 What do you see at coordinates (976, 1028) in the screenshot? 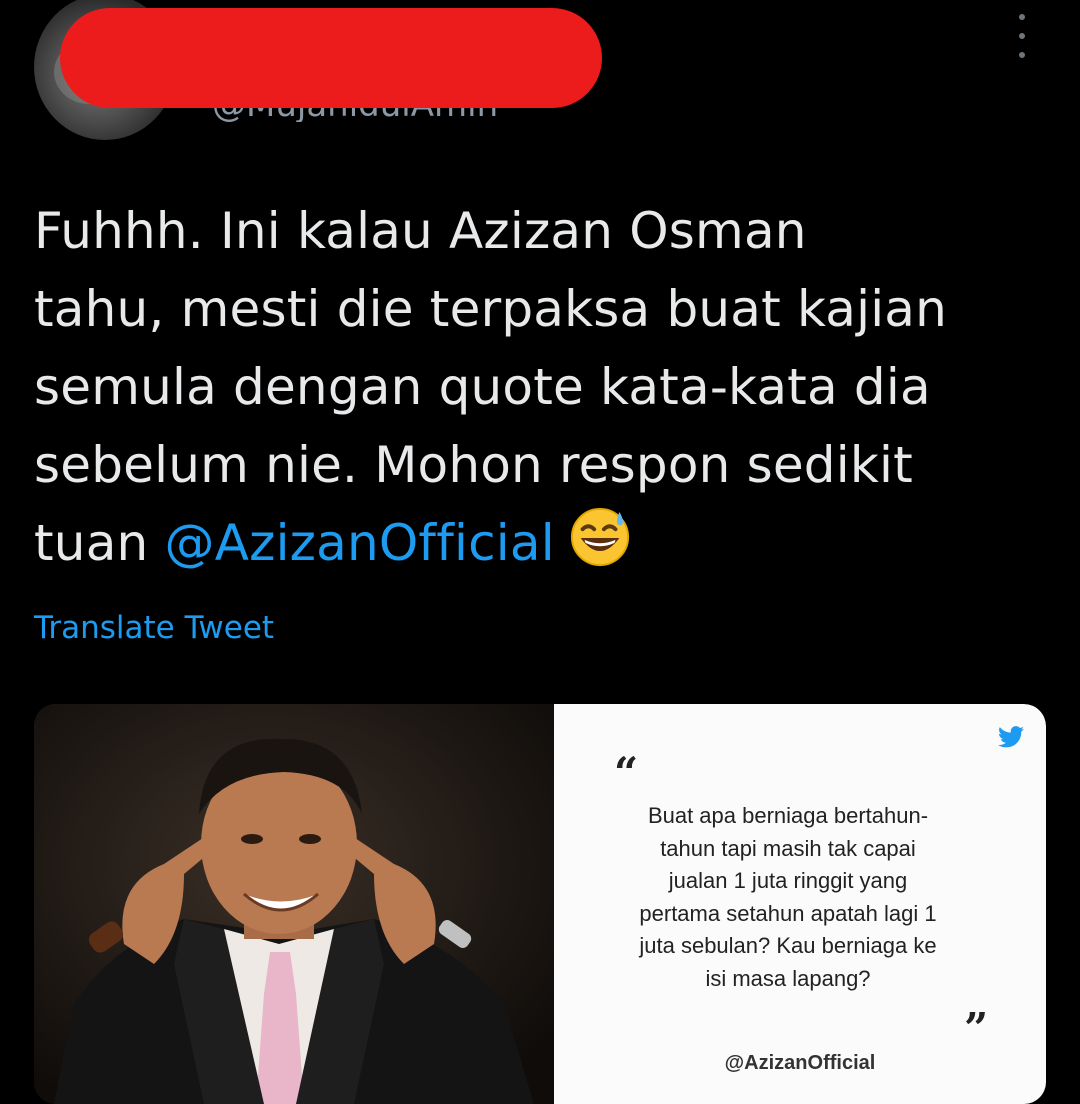
I see `close-quote-mark: ”` at bounding box center [976, 1028].